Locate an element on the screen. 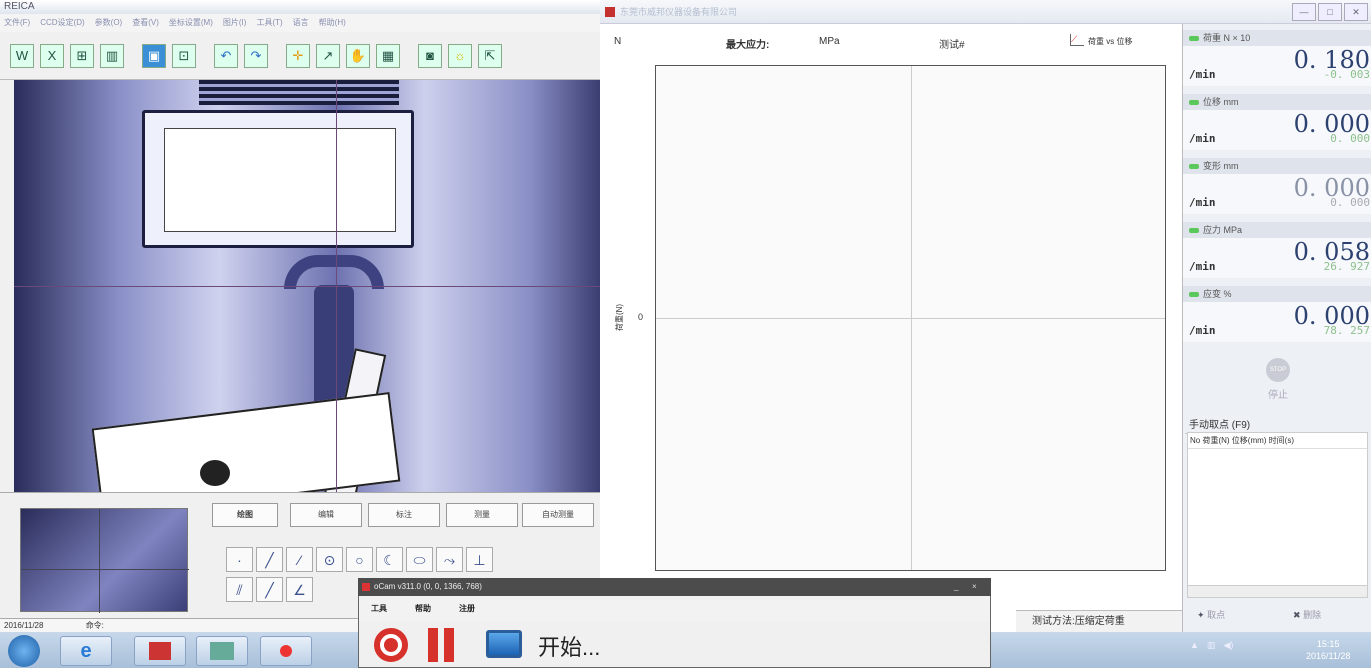  redo-icon: ↷ is located at coordinates (256, 55).